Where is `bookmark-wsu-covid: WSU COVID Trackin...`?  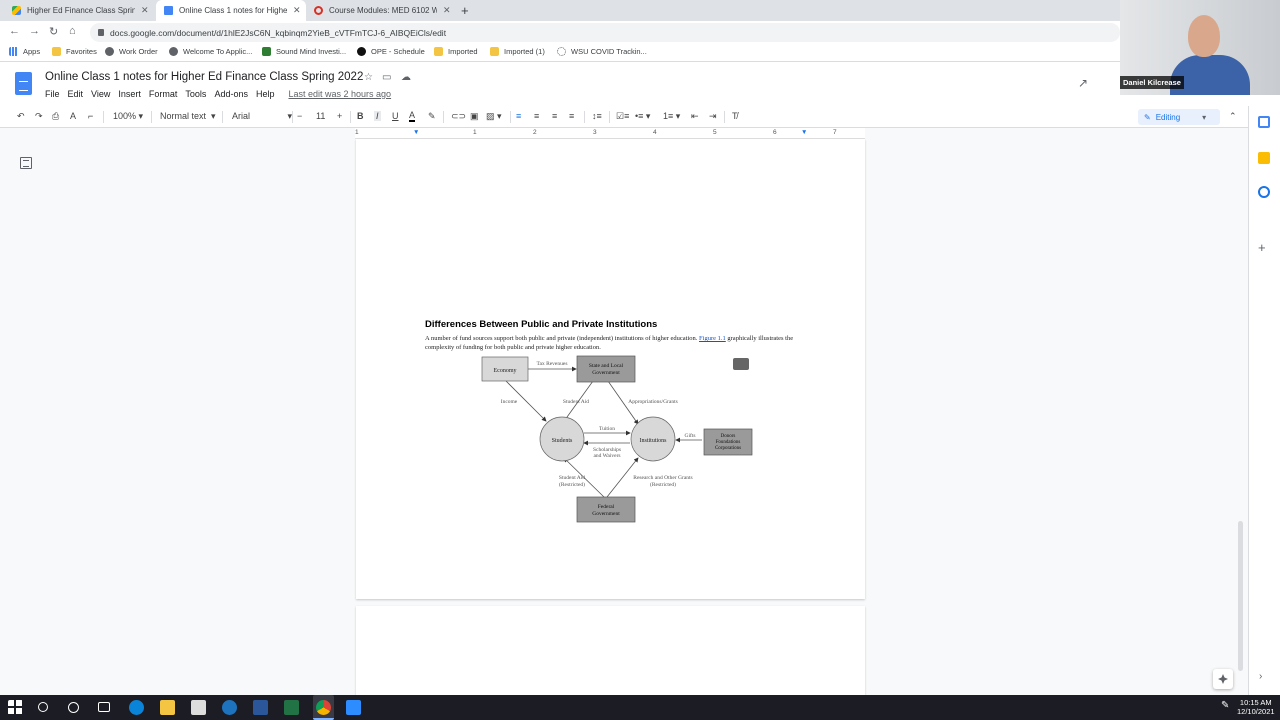
bookmark-wsu-covid: WSU COVID Trackin... is located at coordinates (602, 51).